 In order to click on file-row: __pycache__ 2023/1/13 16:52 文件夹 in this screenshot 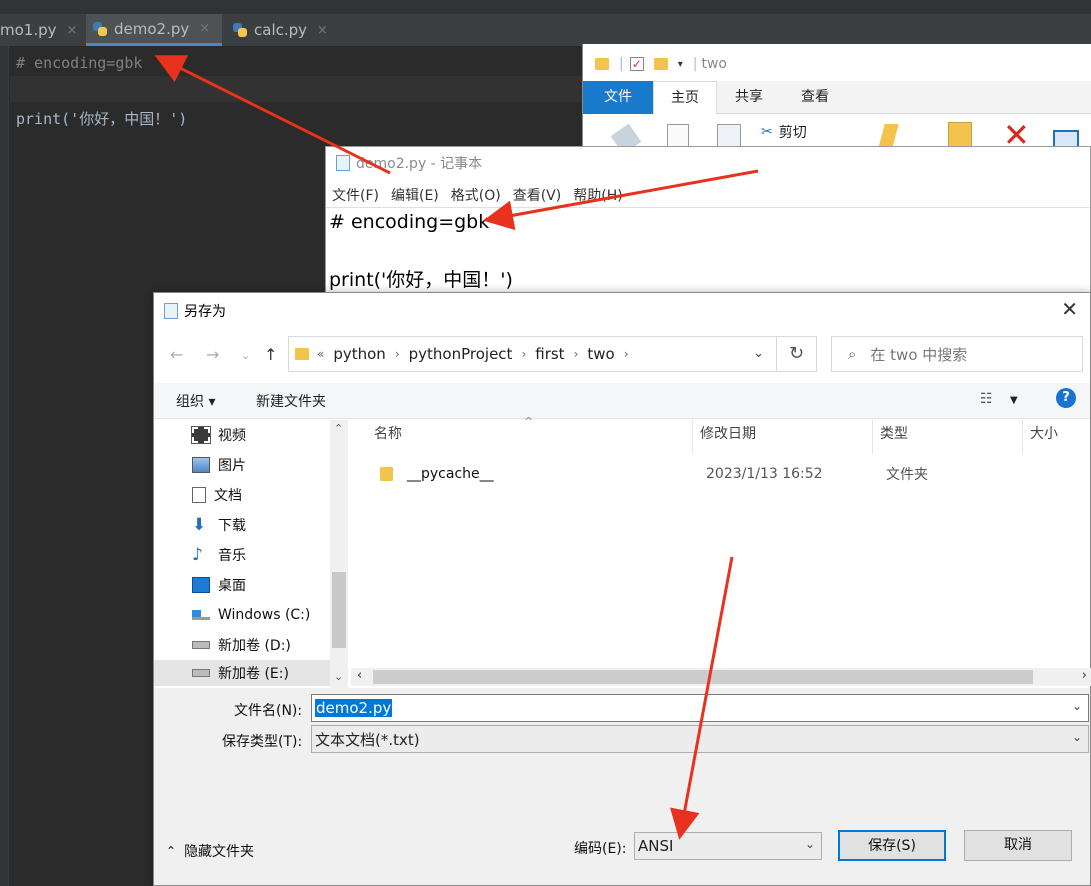, I will do `click(730, 474)`.